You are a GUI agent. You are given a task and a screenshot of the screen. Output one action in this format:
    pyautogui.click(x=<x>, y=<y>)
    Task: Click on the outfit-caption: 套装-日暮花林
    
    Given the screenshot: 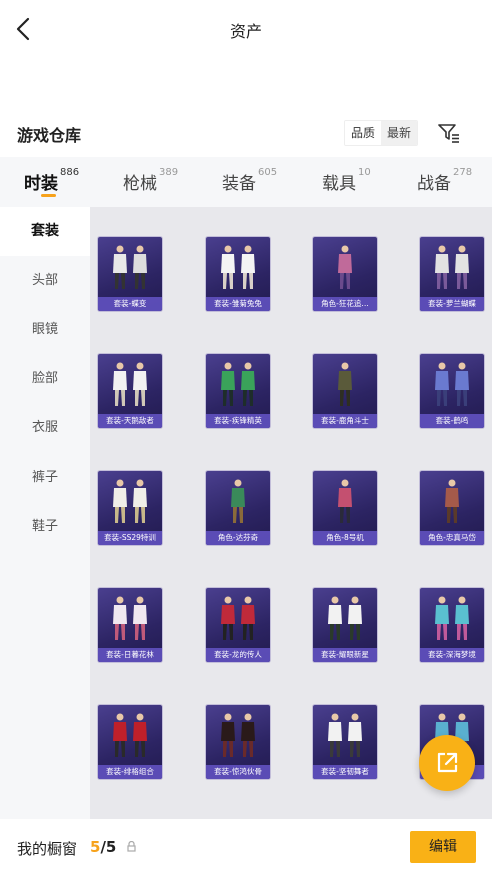 What is the action you would take?
    pyautogui.click(x=130, y=655)
    